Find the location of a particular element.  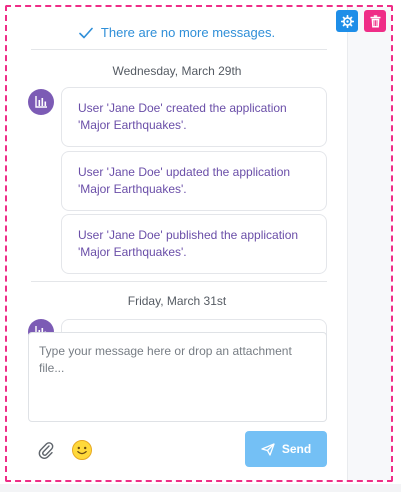

page-bottom-bar is located at coordinates (200, 488).